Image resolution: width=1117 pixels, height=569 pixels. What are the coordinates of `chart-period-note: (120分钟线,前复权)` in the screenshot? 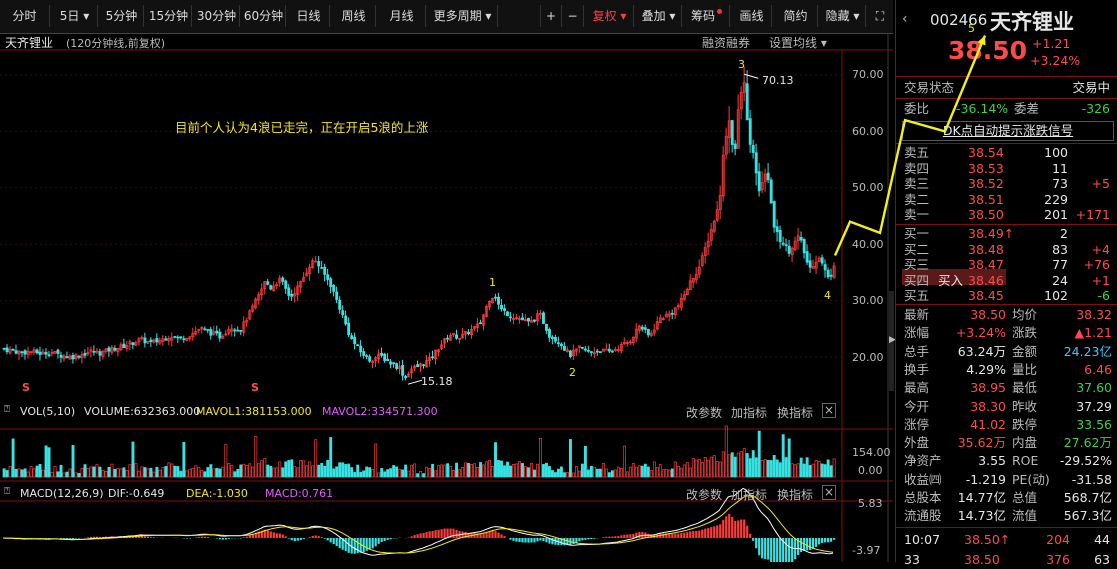 It's located at (115, 43).